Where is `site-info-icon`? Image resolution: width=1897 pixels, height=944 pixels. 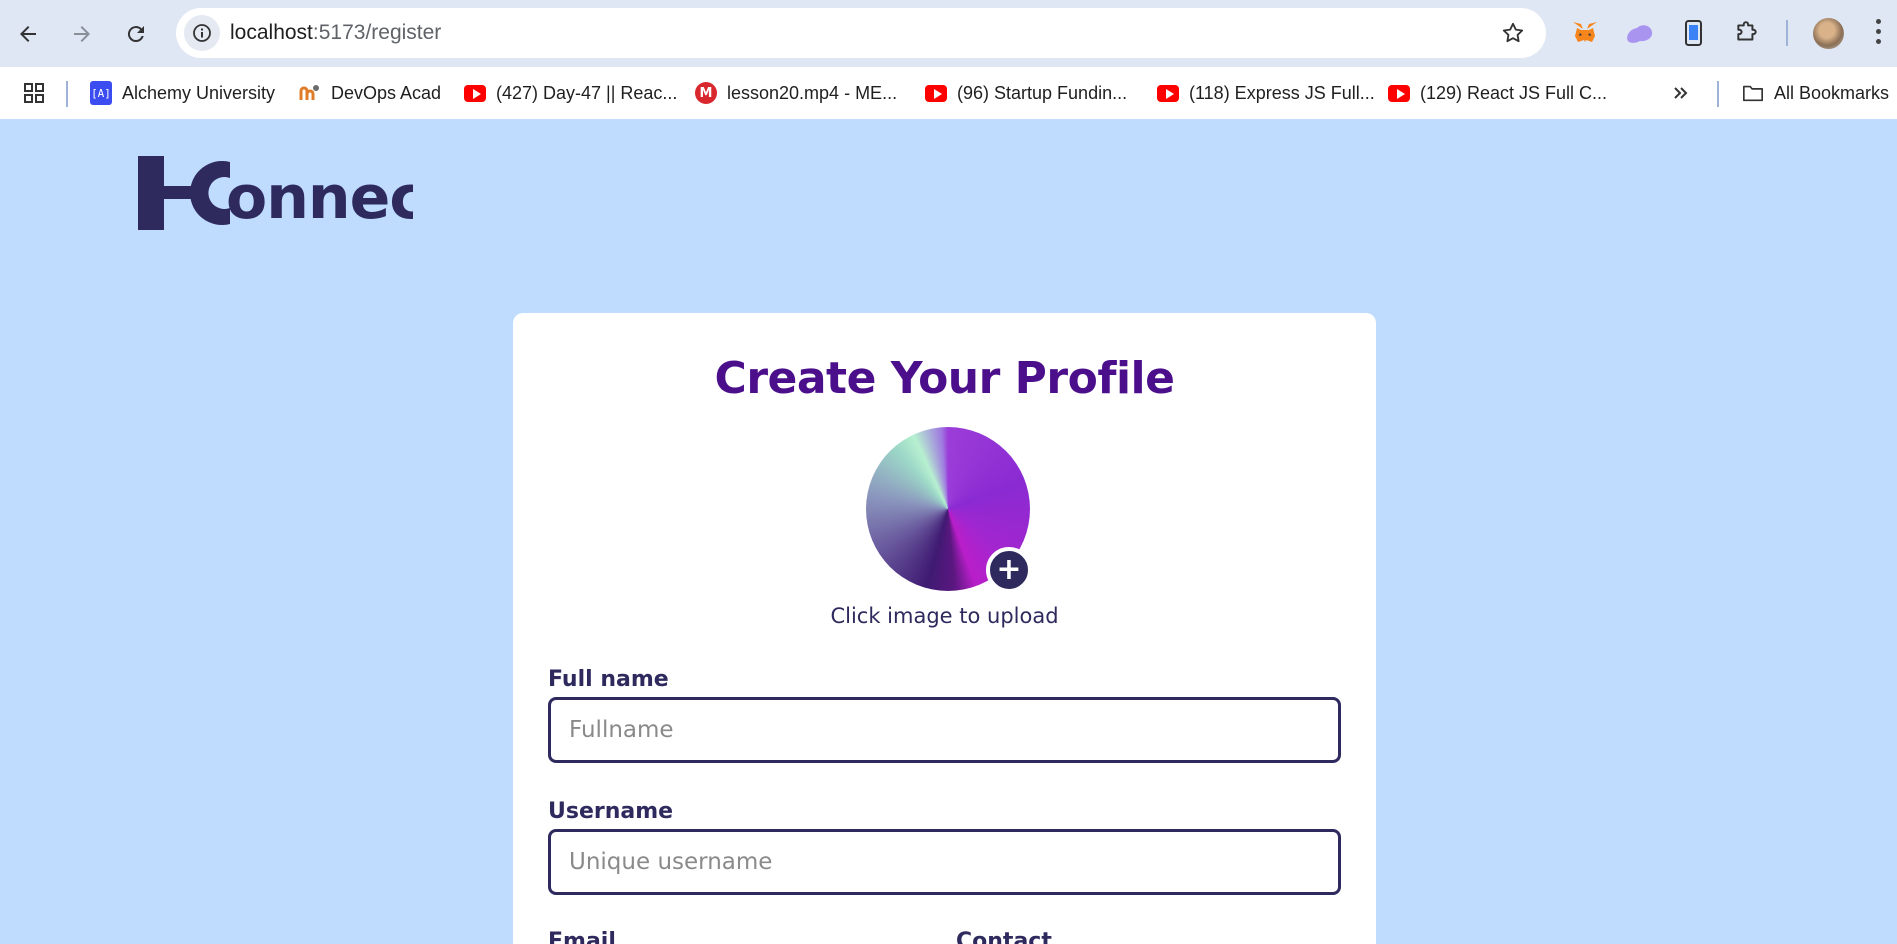
site-info-icon is located at coordinates (202, 33).